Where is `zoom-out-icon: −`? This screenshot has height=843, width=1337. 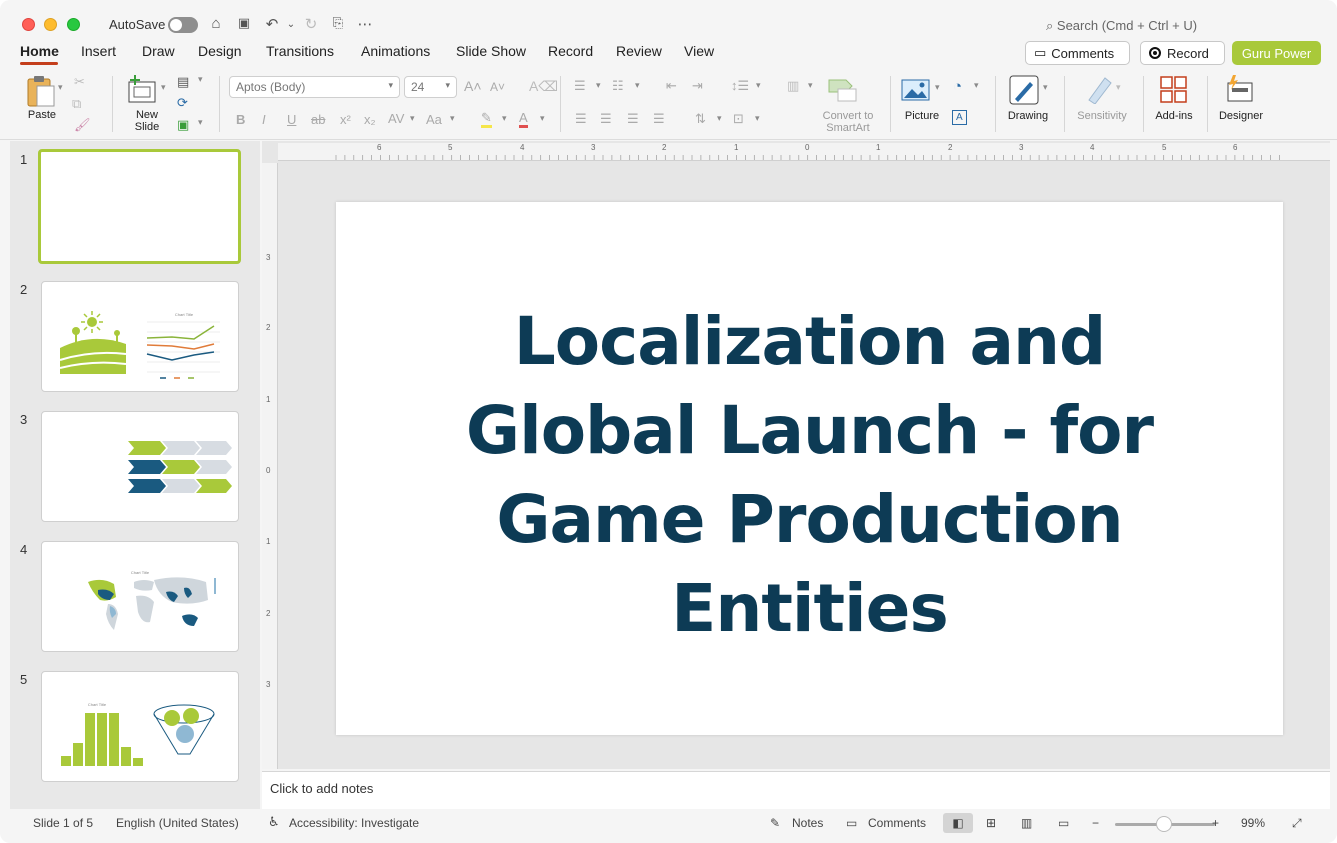
zoom-out-icon: − is located at coordinates (1095, 823).